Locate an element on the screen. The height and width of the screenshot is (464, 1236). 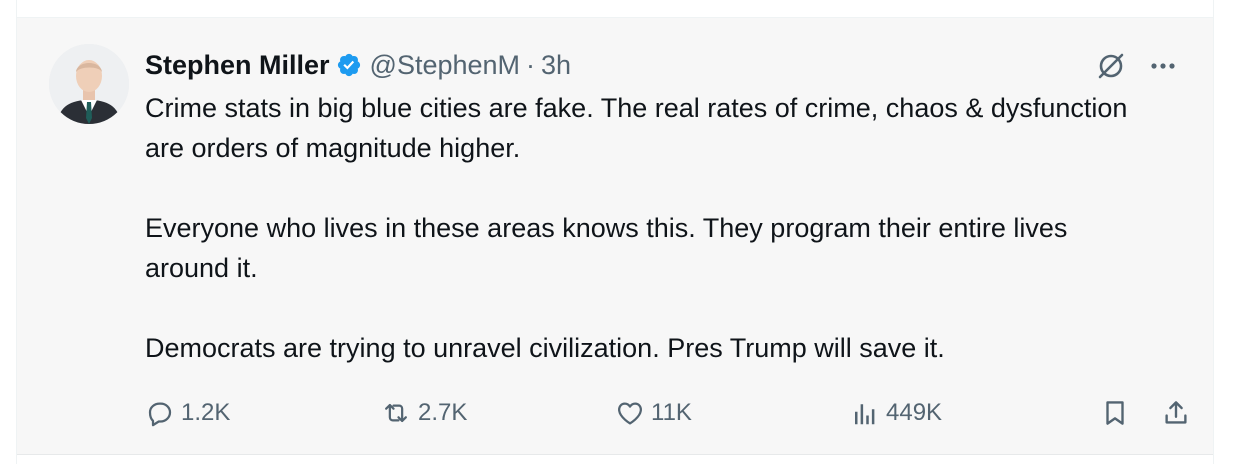
views-button: 449K is located at coordinates (896, 413).